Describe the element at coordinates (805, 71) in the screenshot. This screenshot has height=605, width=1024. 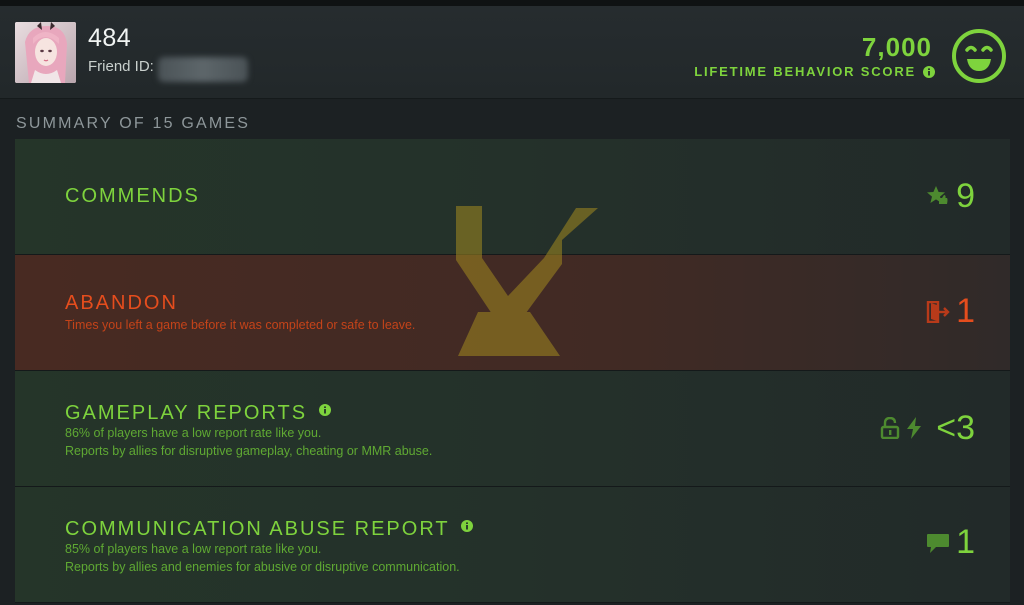
I see `behavior-score-label: LIFETIME BEHAVIOR SCORE` at that location.